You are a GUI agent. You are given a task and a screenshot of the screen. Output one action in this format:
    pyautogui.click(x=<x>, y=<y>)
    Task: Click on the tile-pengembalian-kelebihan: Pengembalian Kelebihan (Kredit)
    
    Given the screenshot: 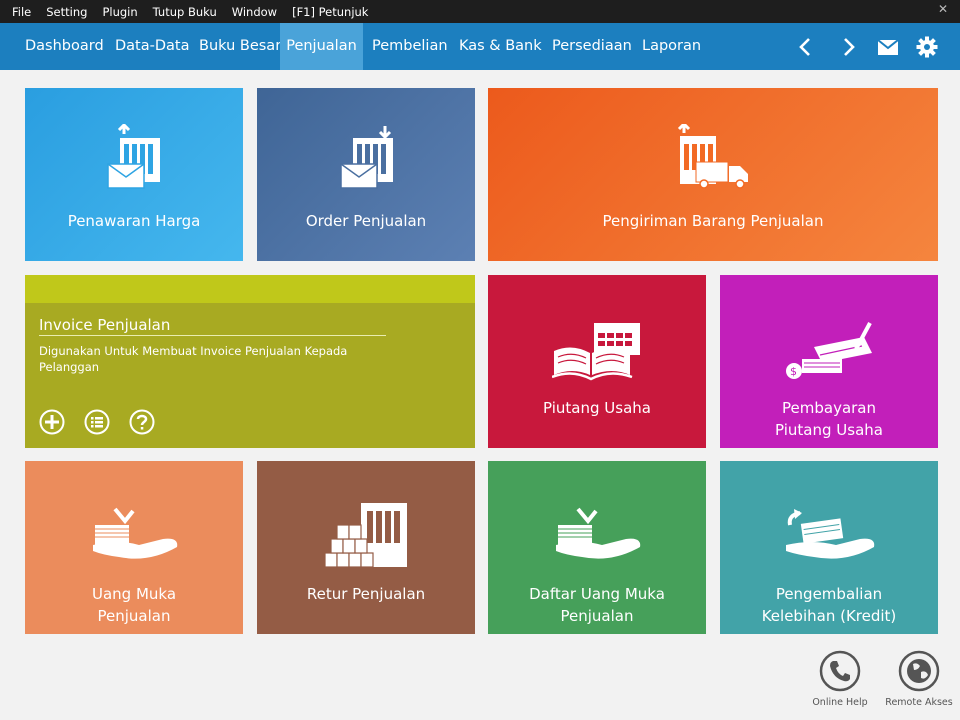 What is the action you would take?
    pyautogui.click(x=829, y=547)
    